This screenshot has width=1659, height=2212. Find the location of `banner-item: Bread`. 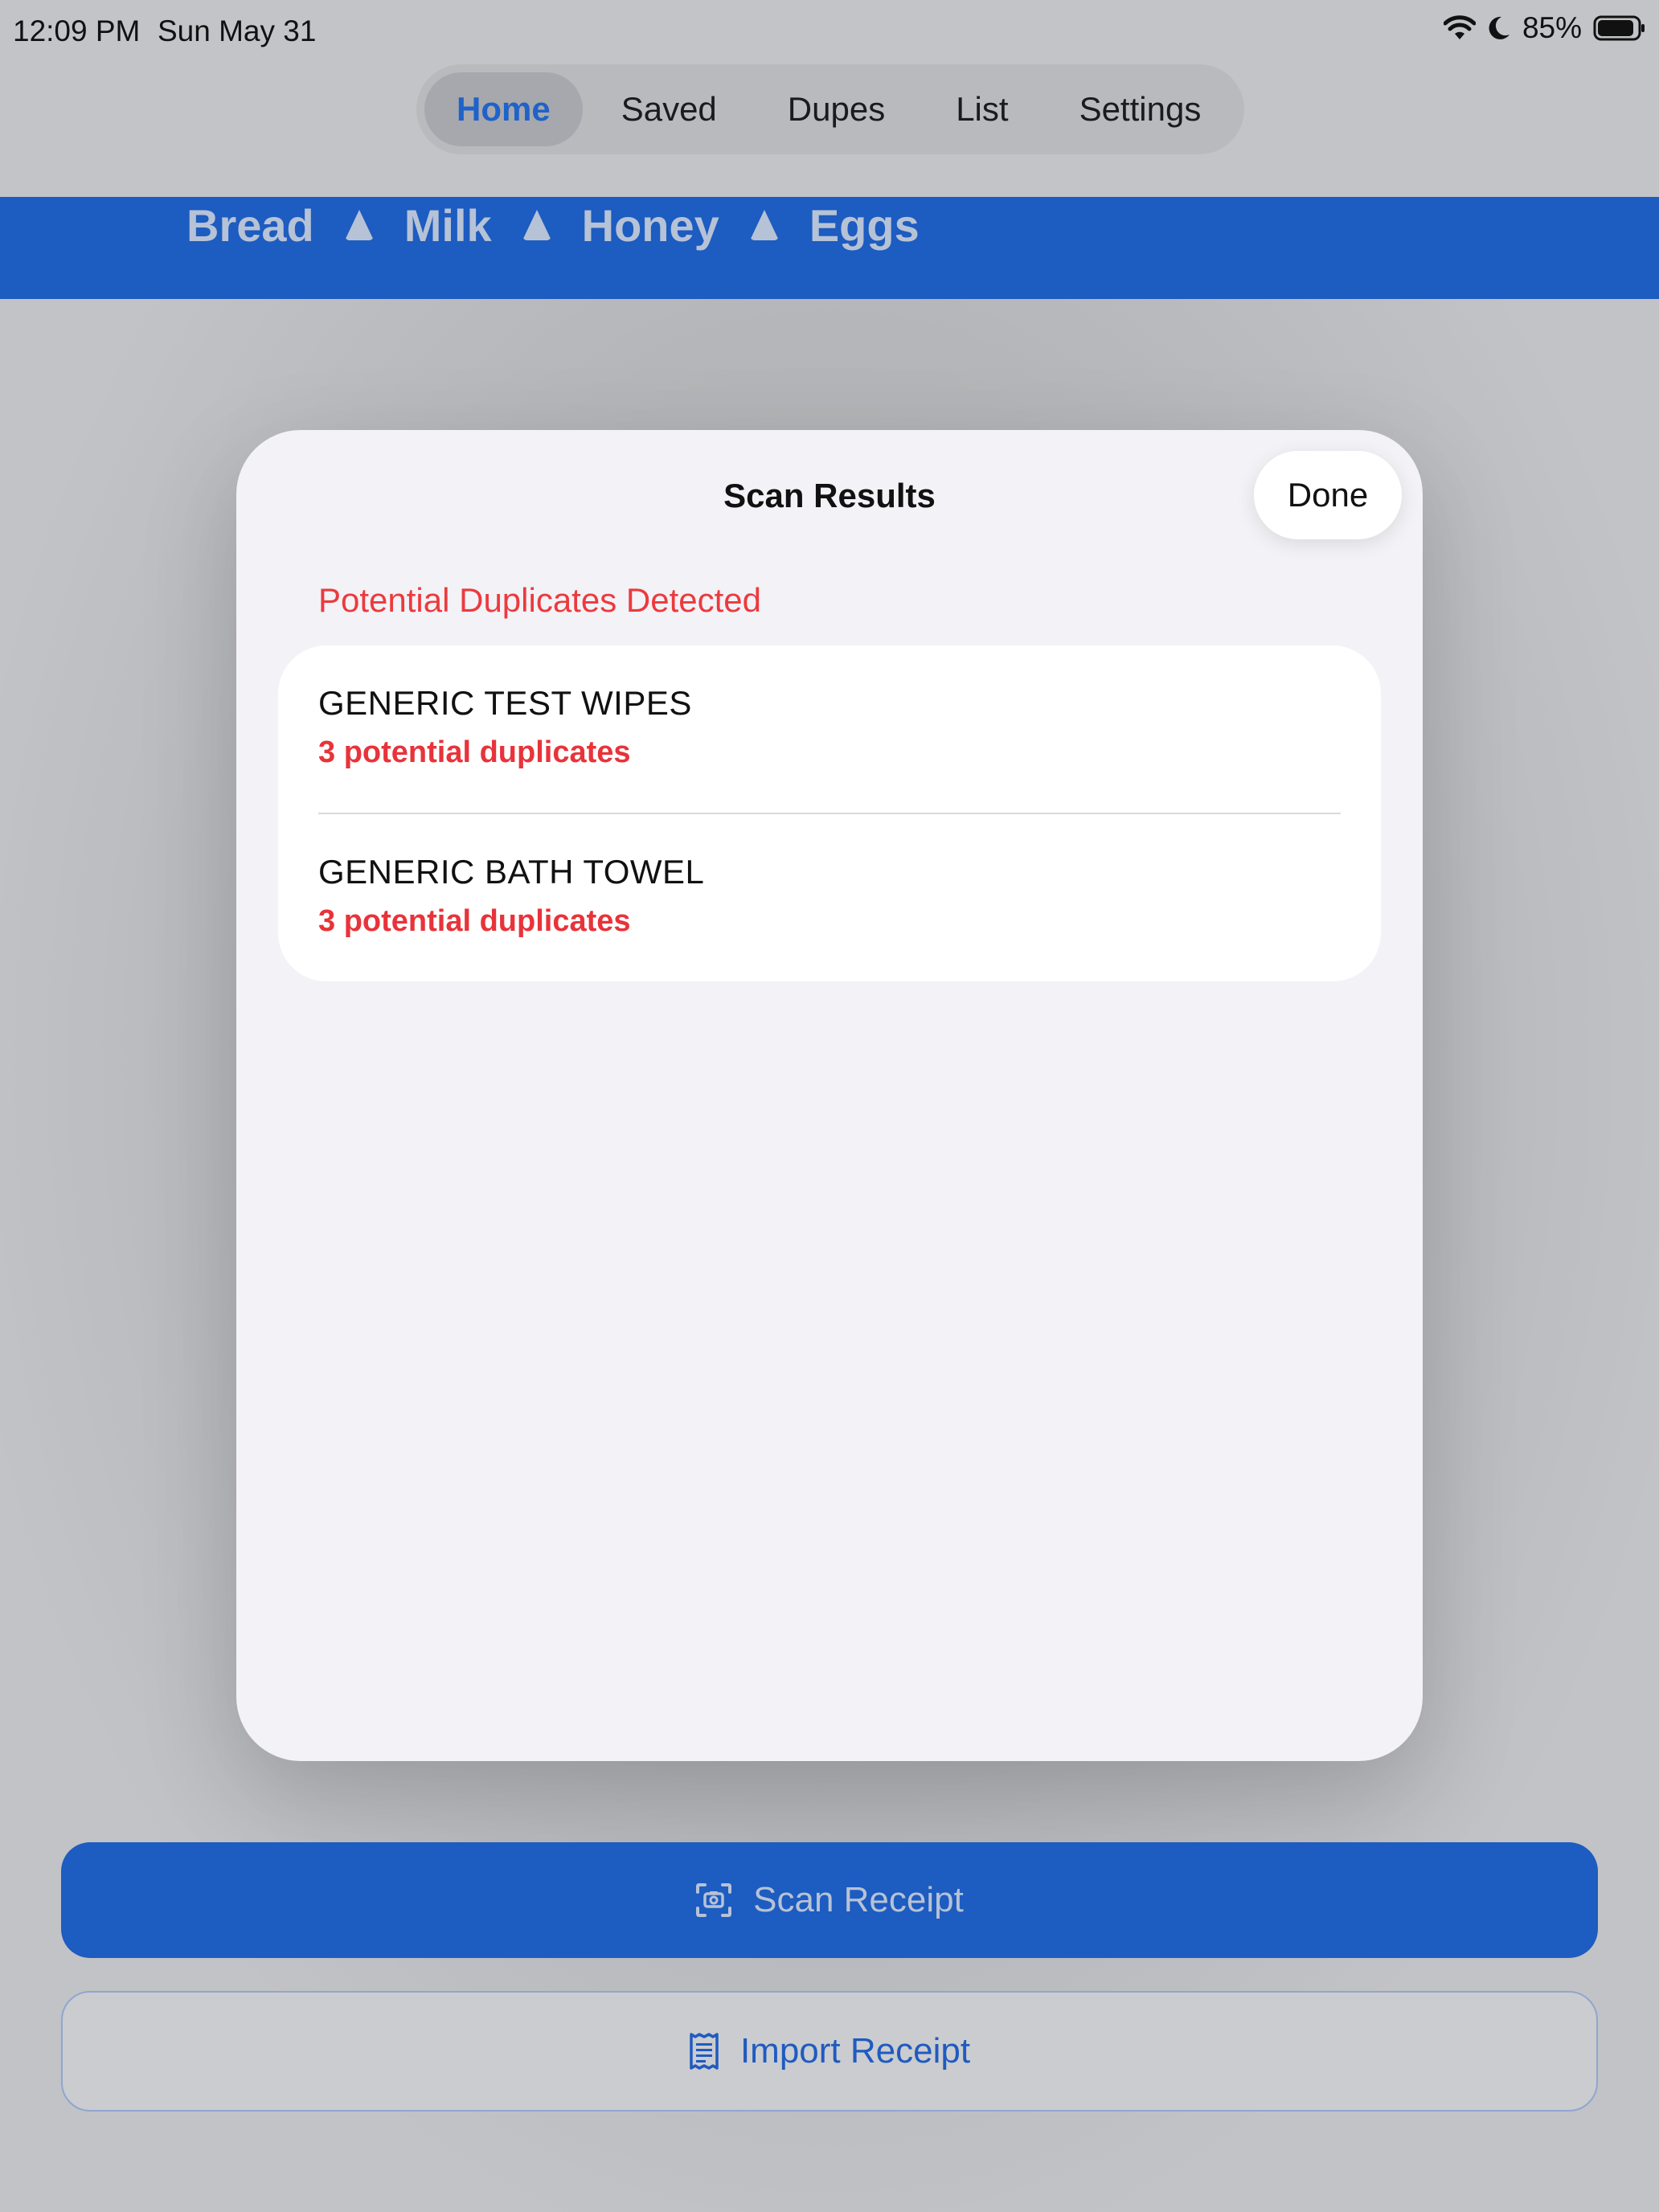

banner-item: Bread is located at coordinates (250, 225).